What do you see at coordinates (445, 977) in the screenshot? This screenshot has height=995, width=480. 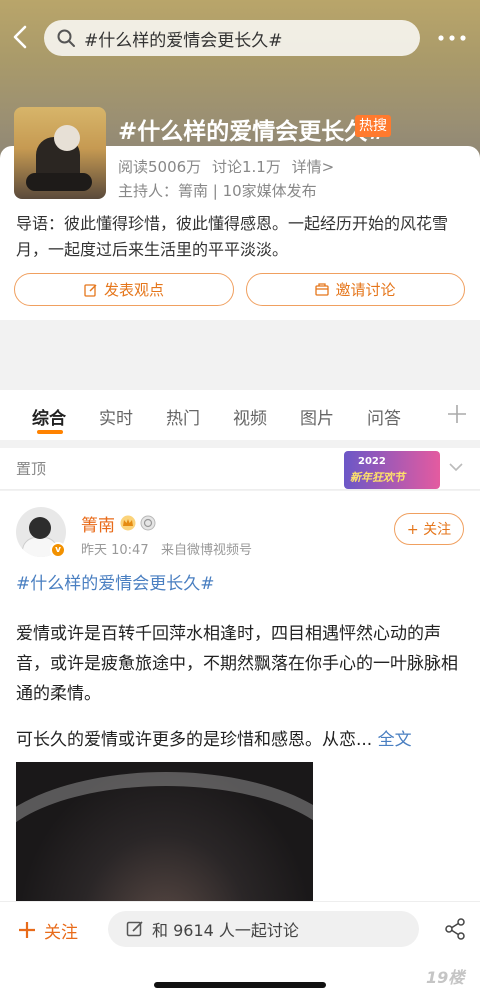 I see `watermark: 19楼` at bounding box center [445, 977].